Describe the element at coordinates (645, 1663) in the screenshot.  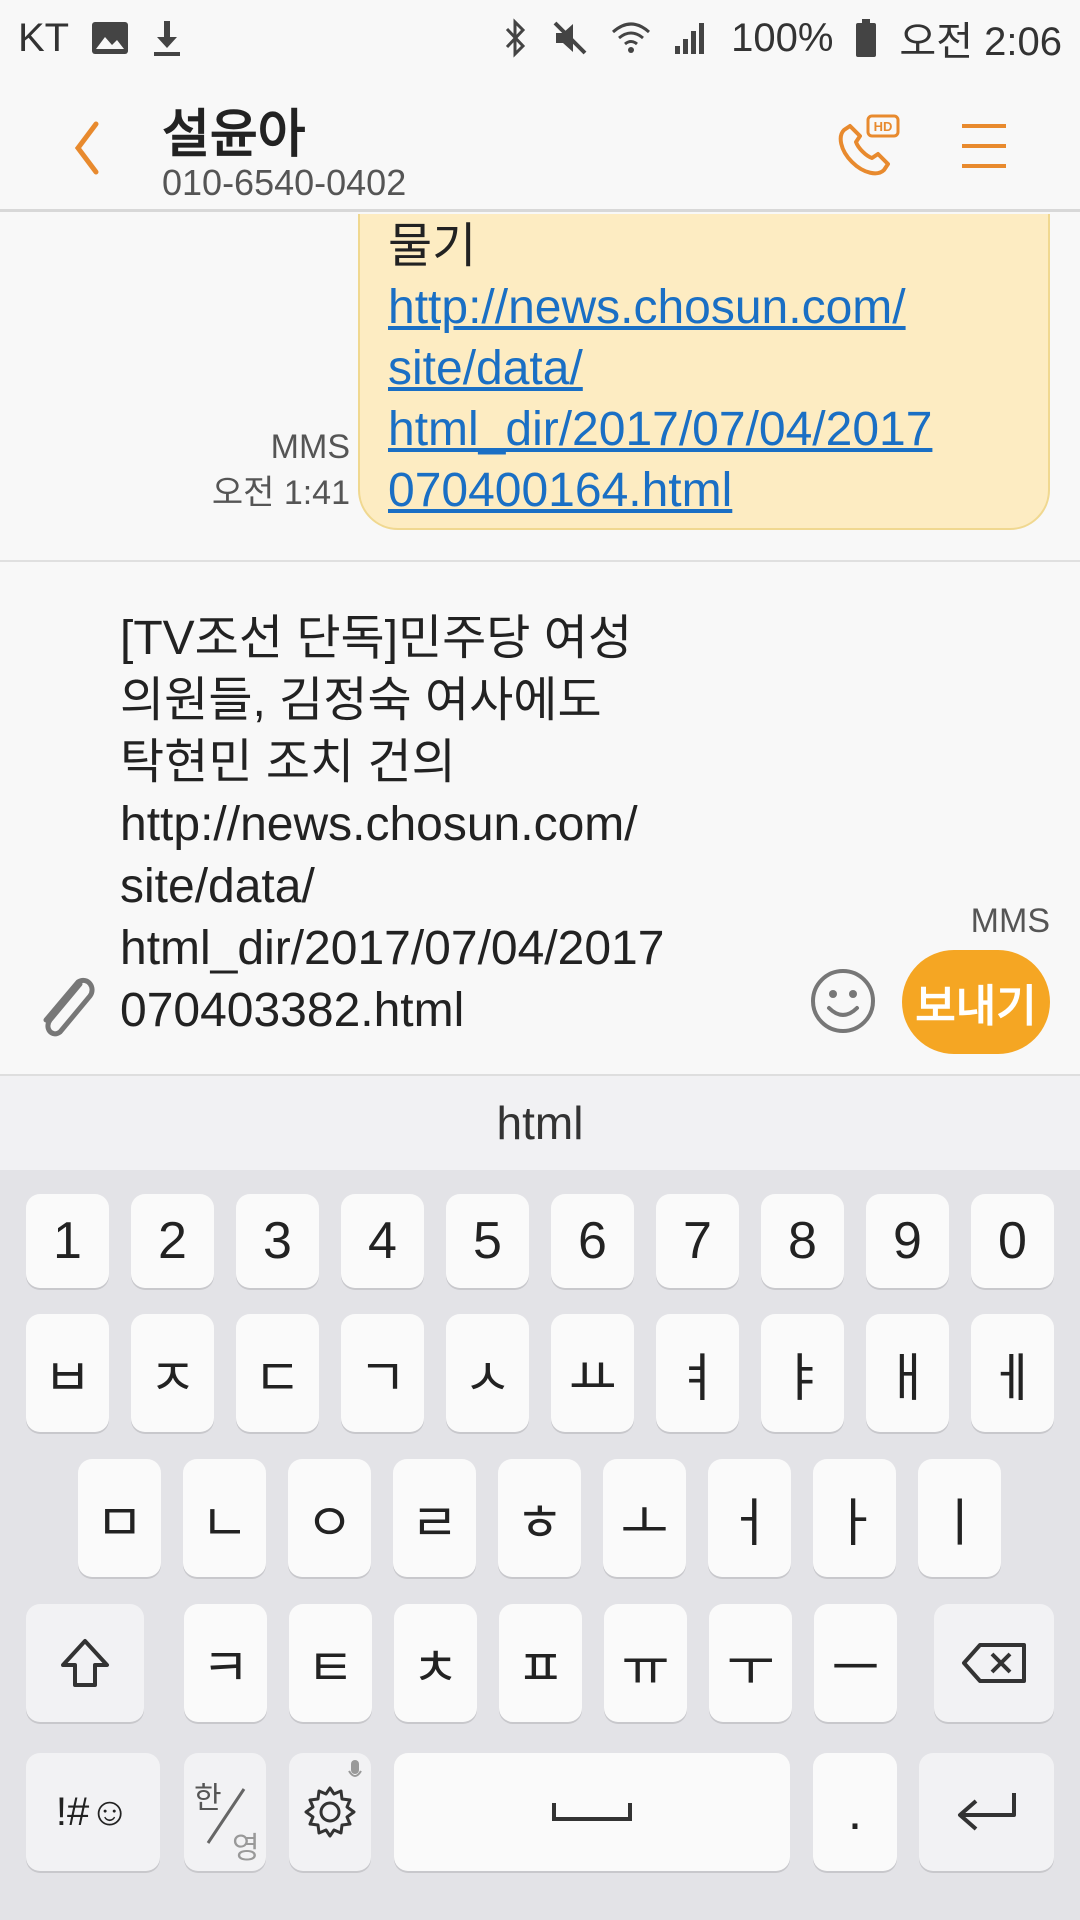
I see `letter-key: ㅠ` at that location.